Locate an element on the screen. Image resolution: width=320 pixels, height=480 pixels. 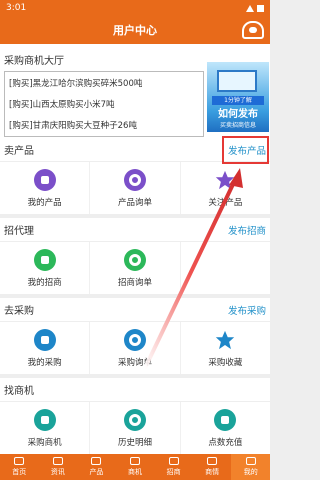
grid-item-label: 招商询单 is located at coordinates (134, 282).